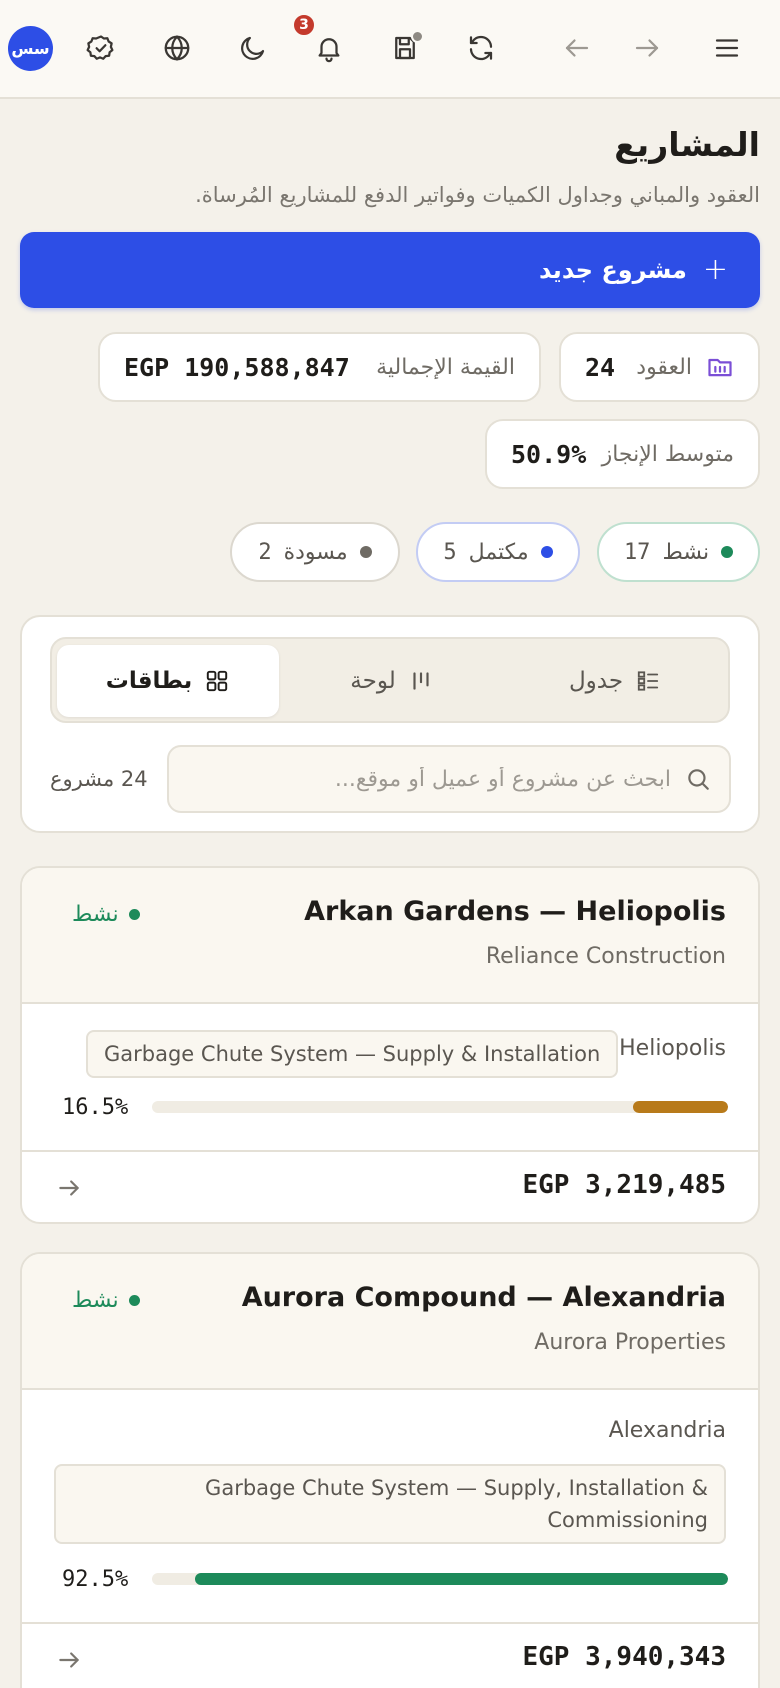 The image size is (780, 1688). What do you see at coordinates (390, 270) in the screenshot?
I see `new-project-button: مشروع جديد +` at bounding box center [390, 270].